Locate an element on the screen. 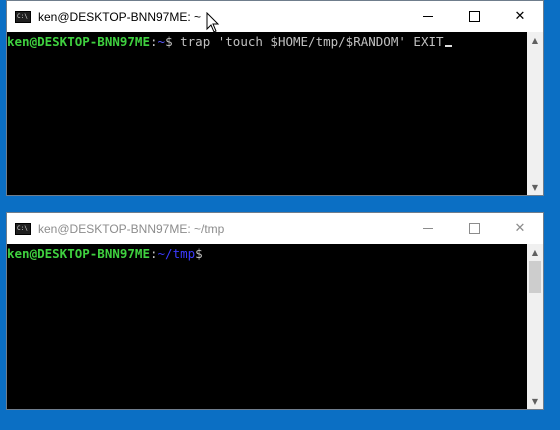  text-cursor is located at coordinates (448, 46).